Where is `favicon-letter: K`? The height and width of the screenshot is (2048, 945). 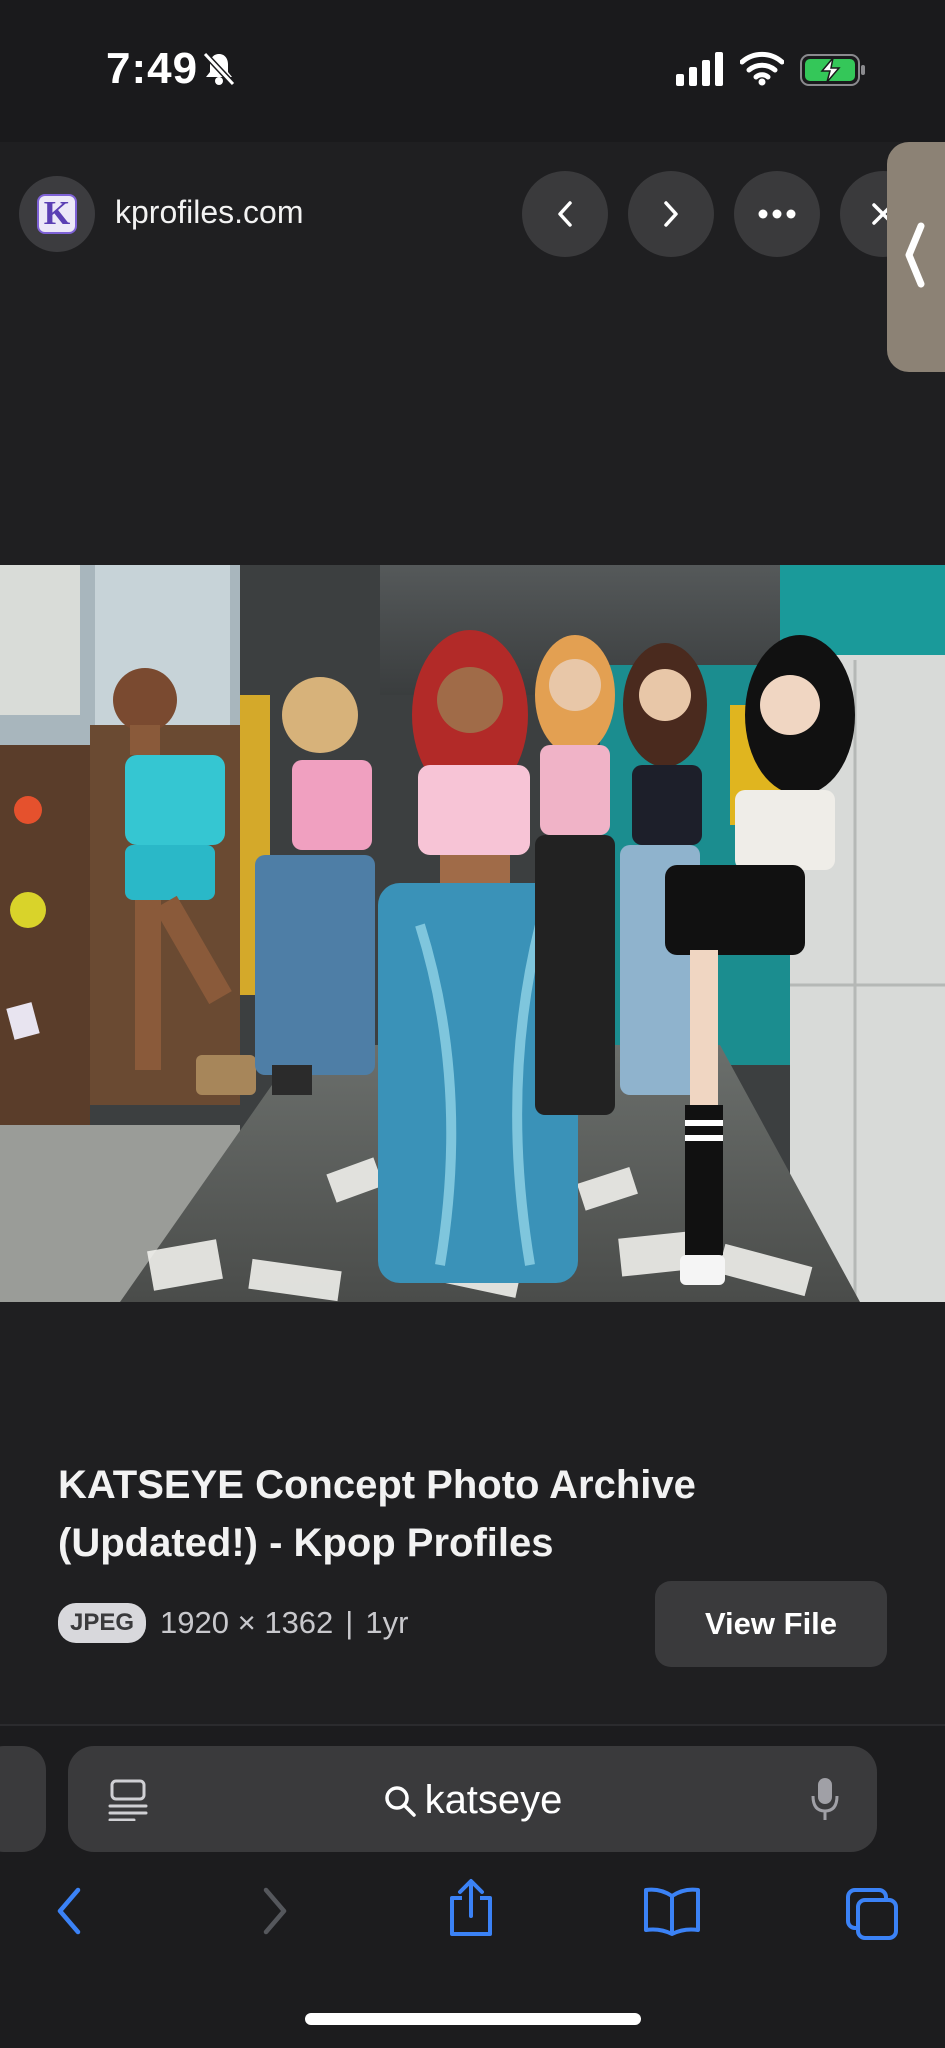 favicon-letter: K is located at coordinates (57, 214).